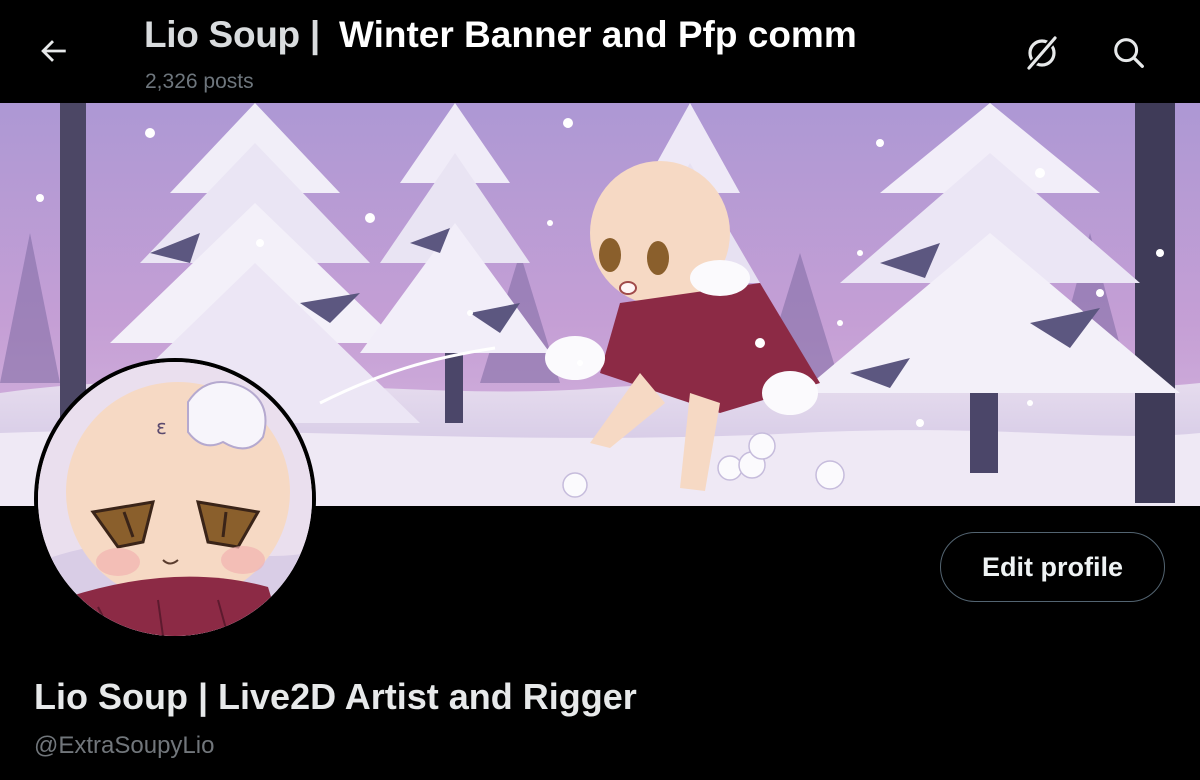 The width and height of the screenshot is (1200, 780). I want to click on header-profile-name: Lio Soup |, so click(232, 34).